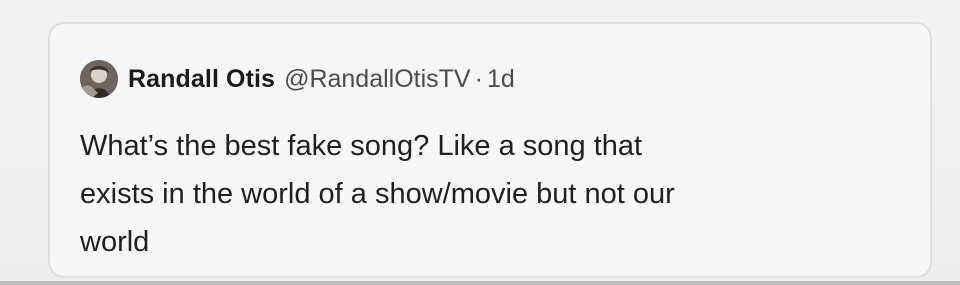 This screenshot has width=960, height=285. I want to click on author-display-name: Randall Otis, so click(201, 79).